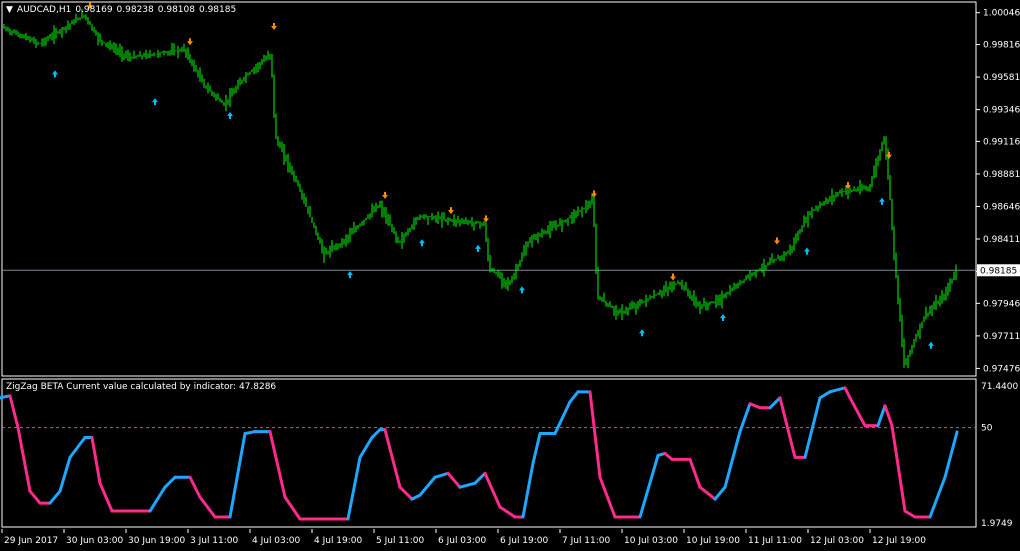 The width and height of the screenshot is (1020, 551). What do you see at coordinates (1001, 337) in the screenshot?
I see `price-tick-label: 0.97711` at bounding box center [1001, 337].